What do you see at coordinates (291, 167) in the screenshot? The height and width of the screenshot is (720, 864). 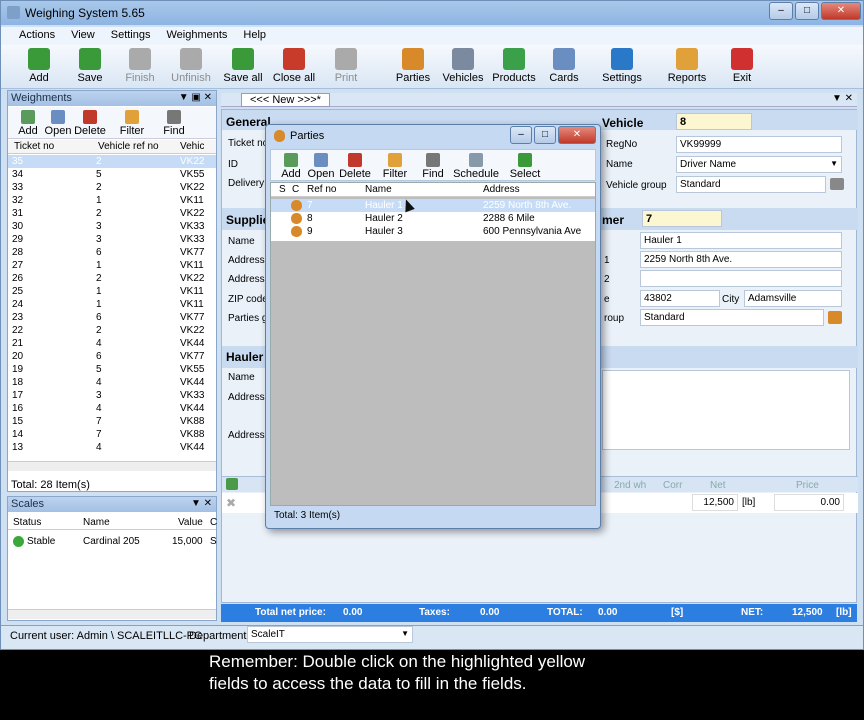 I see `parties-add-button: Add` at bounding box center [291, 167].